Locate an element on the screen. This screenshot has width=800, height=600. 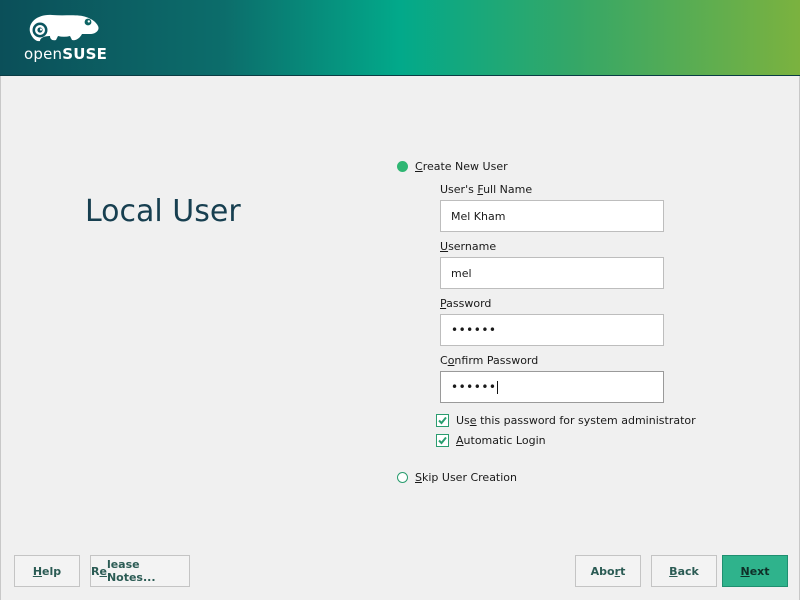
create-new-user-label: Create New User is located at coordinates (461, 166).